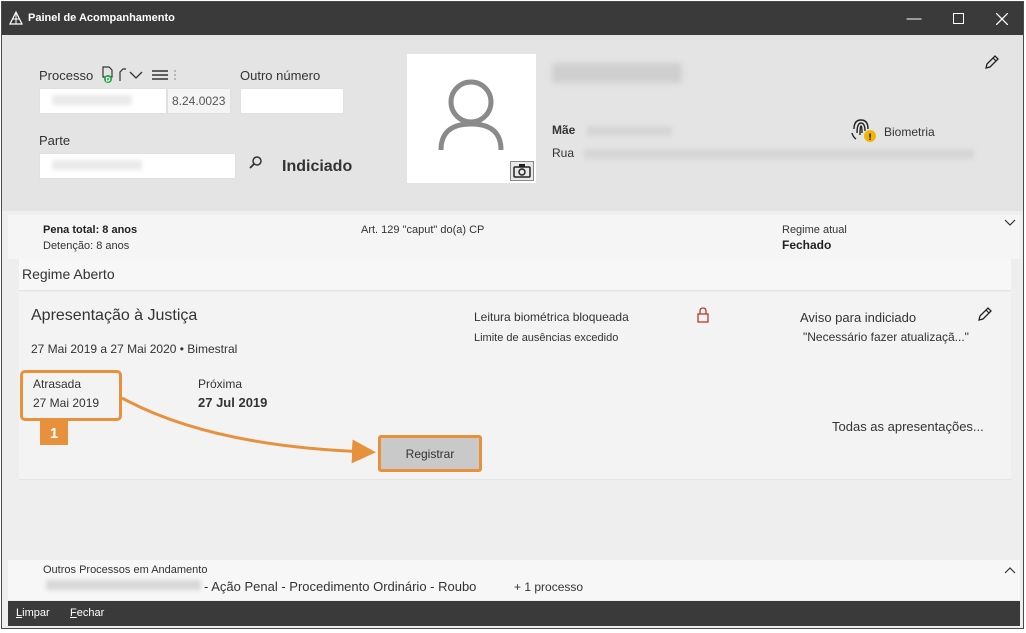  What do you see at coordinates (123, 585) in the screenshot?
I see `processo-number-redacted` at bounding box center [123, 585].